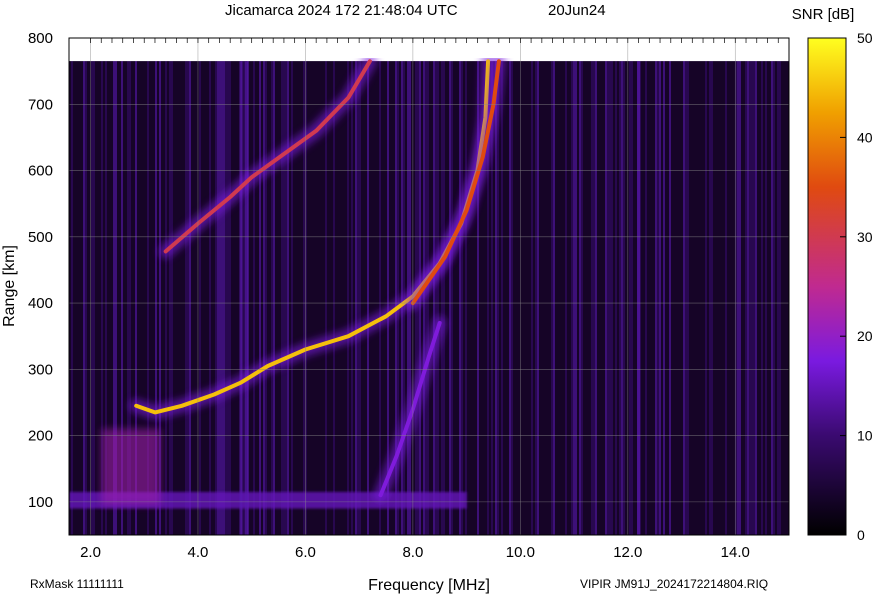  Describe the element at coordinates (40, 237) in the screenshot. I see `y-tick-label: 500` at that location.